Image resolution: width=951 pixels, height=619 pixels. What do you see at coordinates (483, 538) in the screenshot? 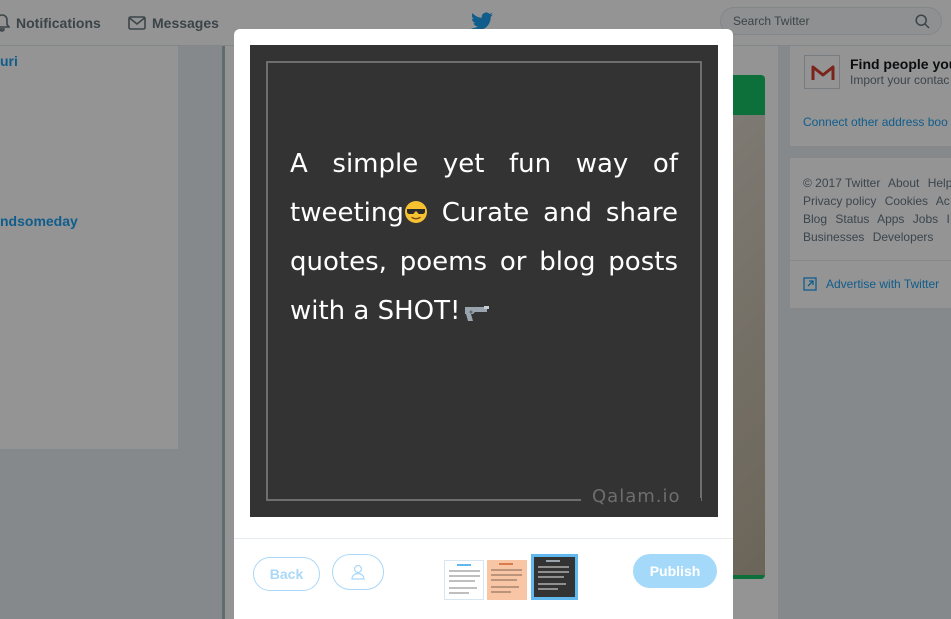
I see `modal-footer-divider` at bounding box center [483, 538].